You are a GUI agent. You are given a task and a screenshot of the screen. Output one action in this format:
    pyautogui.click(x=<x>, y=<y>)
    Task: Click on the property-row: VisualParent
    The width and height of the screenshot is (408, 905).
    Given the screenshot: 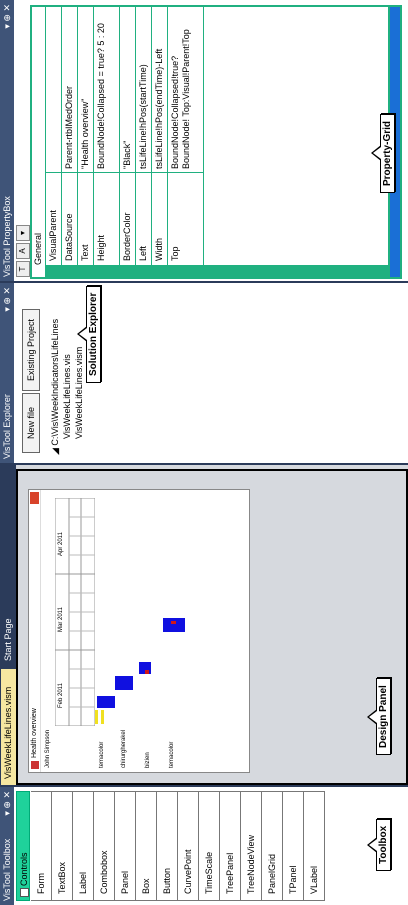 What is the action you would take?
    pyautogui.click(x=53, y=136)
    